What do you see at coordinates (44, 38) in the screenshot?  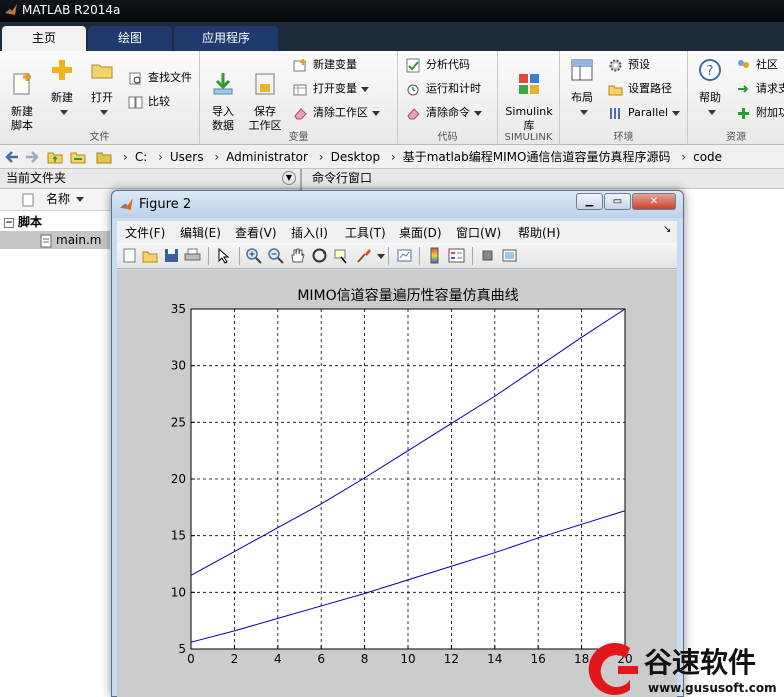 I see `tab-home: 主页` at bounding box center [44, 38].